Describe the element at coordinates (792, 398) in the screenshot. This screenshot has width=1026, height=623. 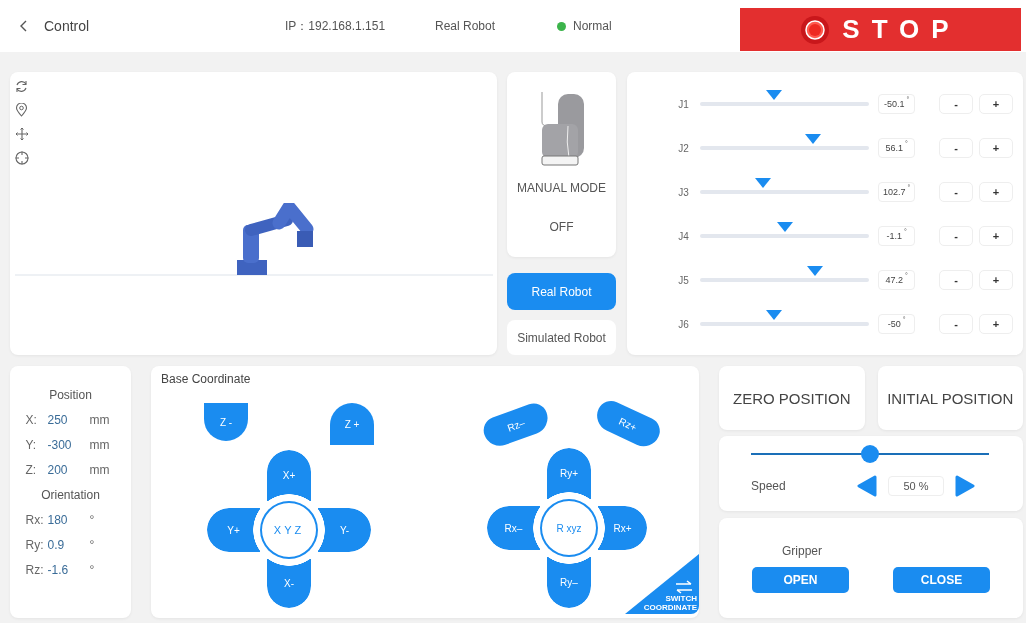
I see `zero-position-button: ZERO POSITION` at that location.